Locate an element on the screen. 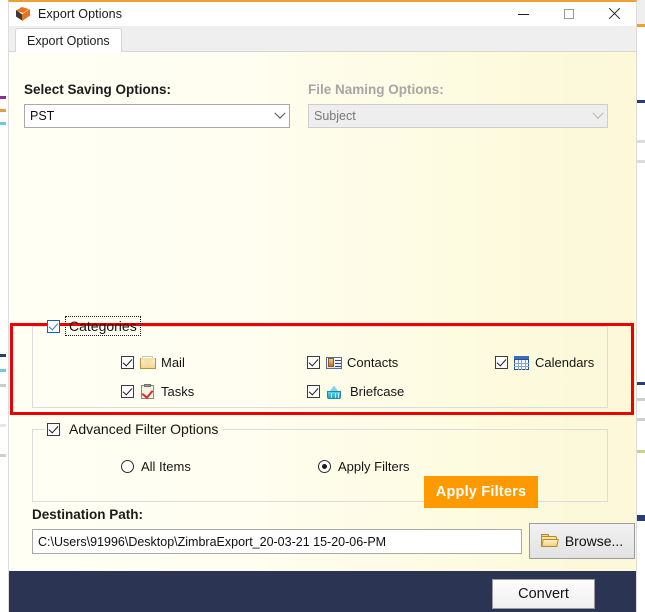 This screenshot has height=612, width=645. briefcase-label: Briefcase is located at coordinates (377, 391).